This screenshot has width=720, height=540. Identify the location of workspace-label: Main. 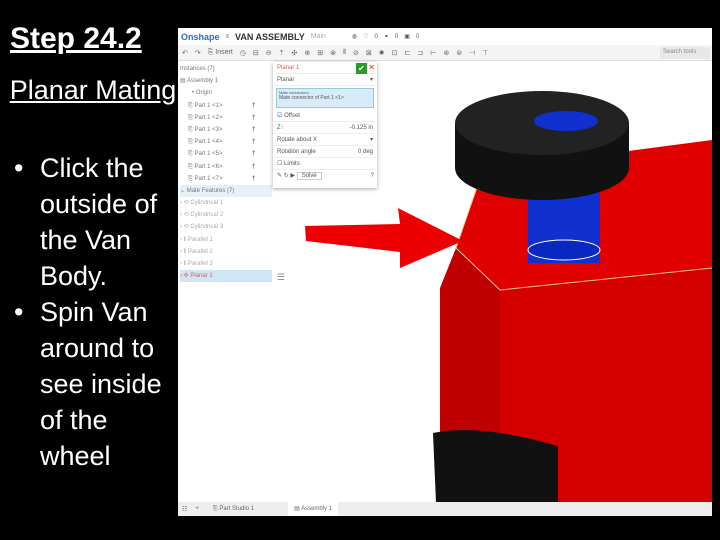
(318, 36).